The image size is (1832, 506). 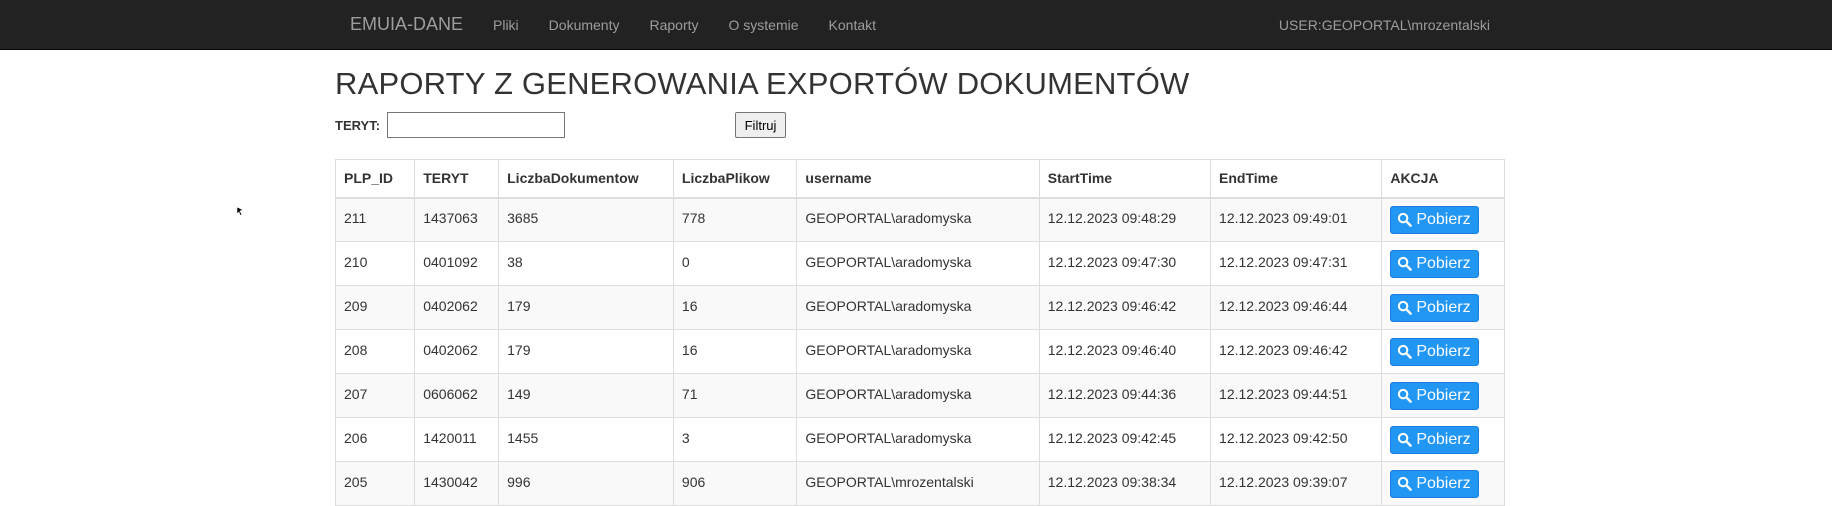 What do you see at coordinates (764, 25) in the screenshot?
I see `nav-link-o-systemie: O systemie` at bounding box center [764, 25].